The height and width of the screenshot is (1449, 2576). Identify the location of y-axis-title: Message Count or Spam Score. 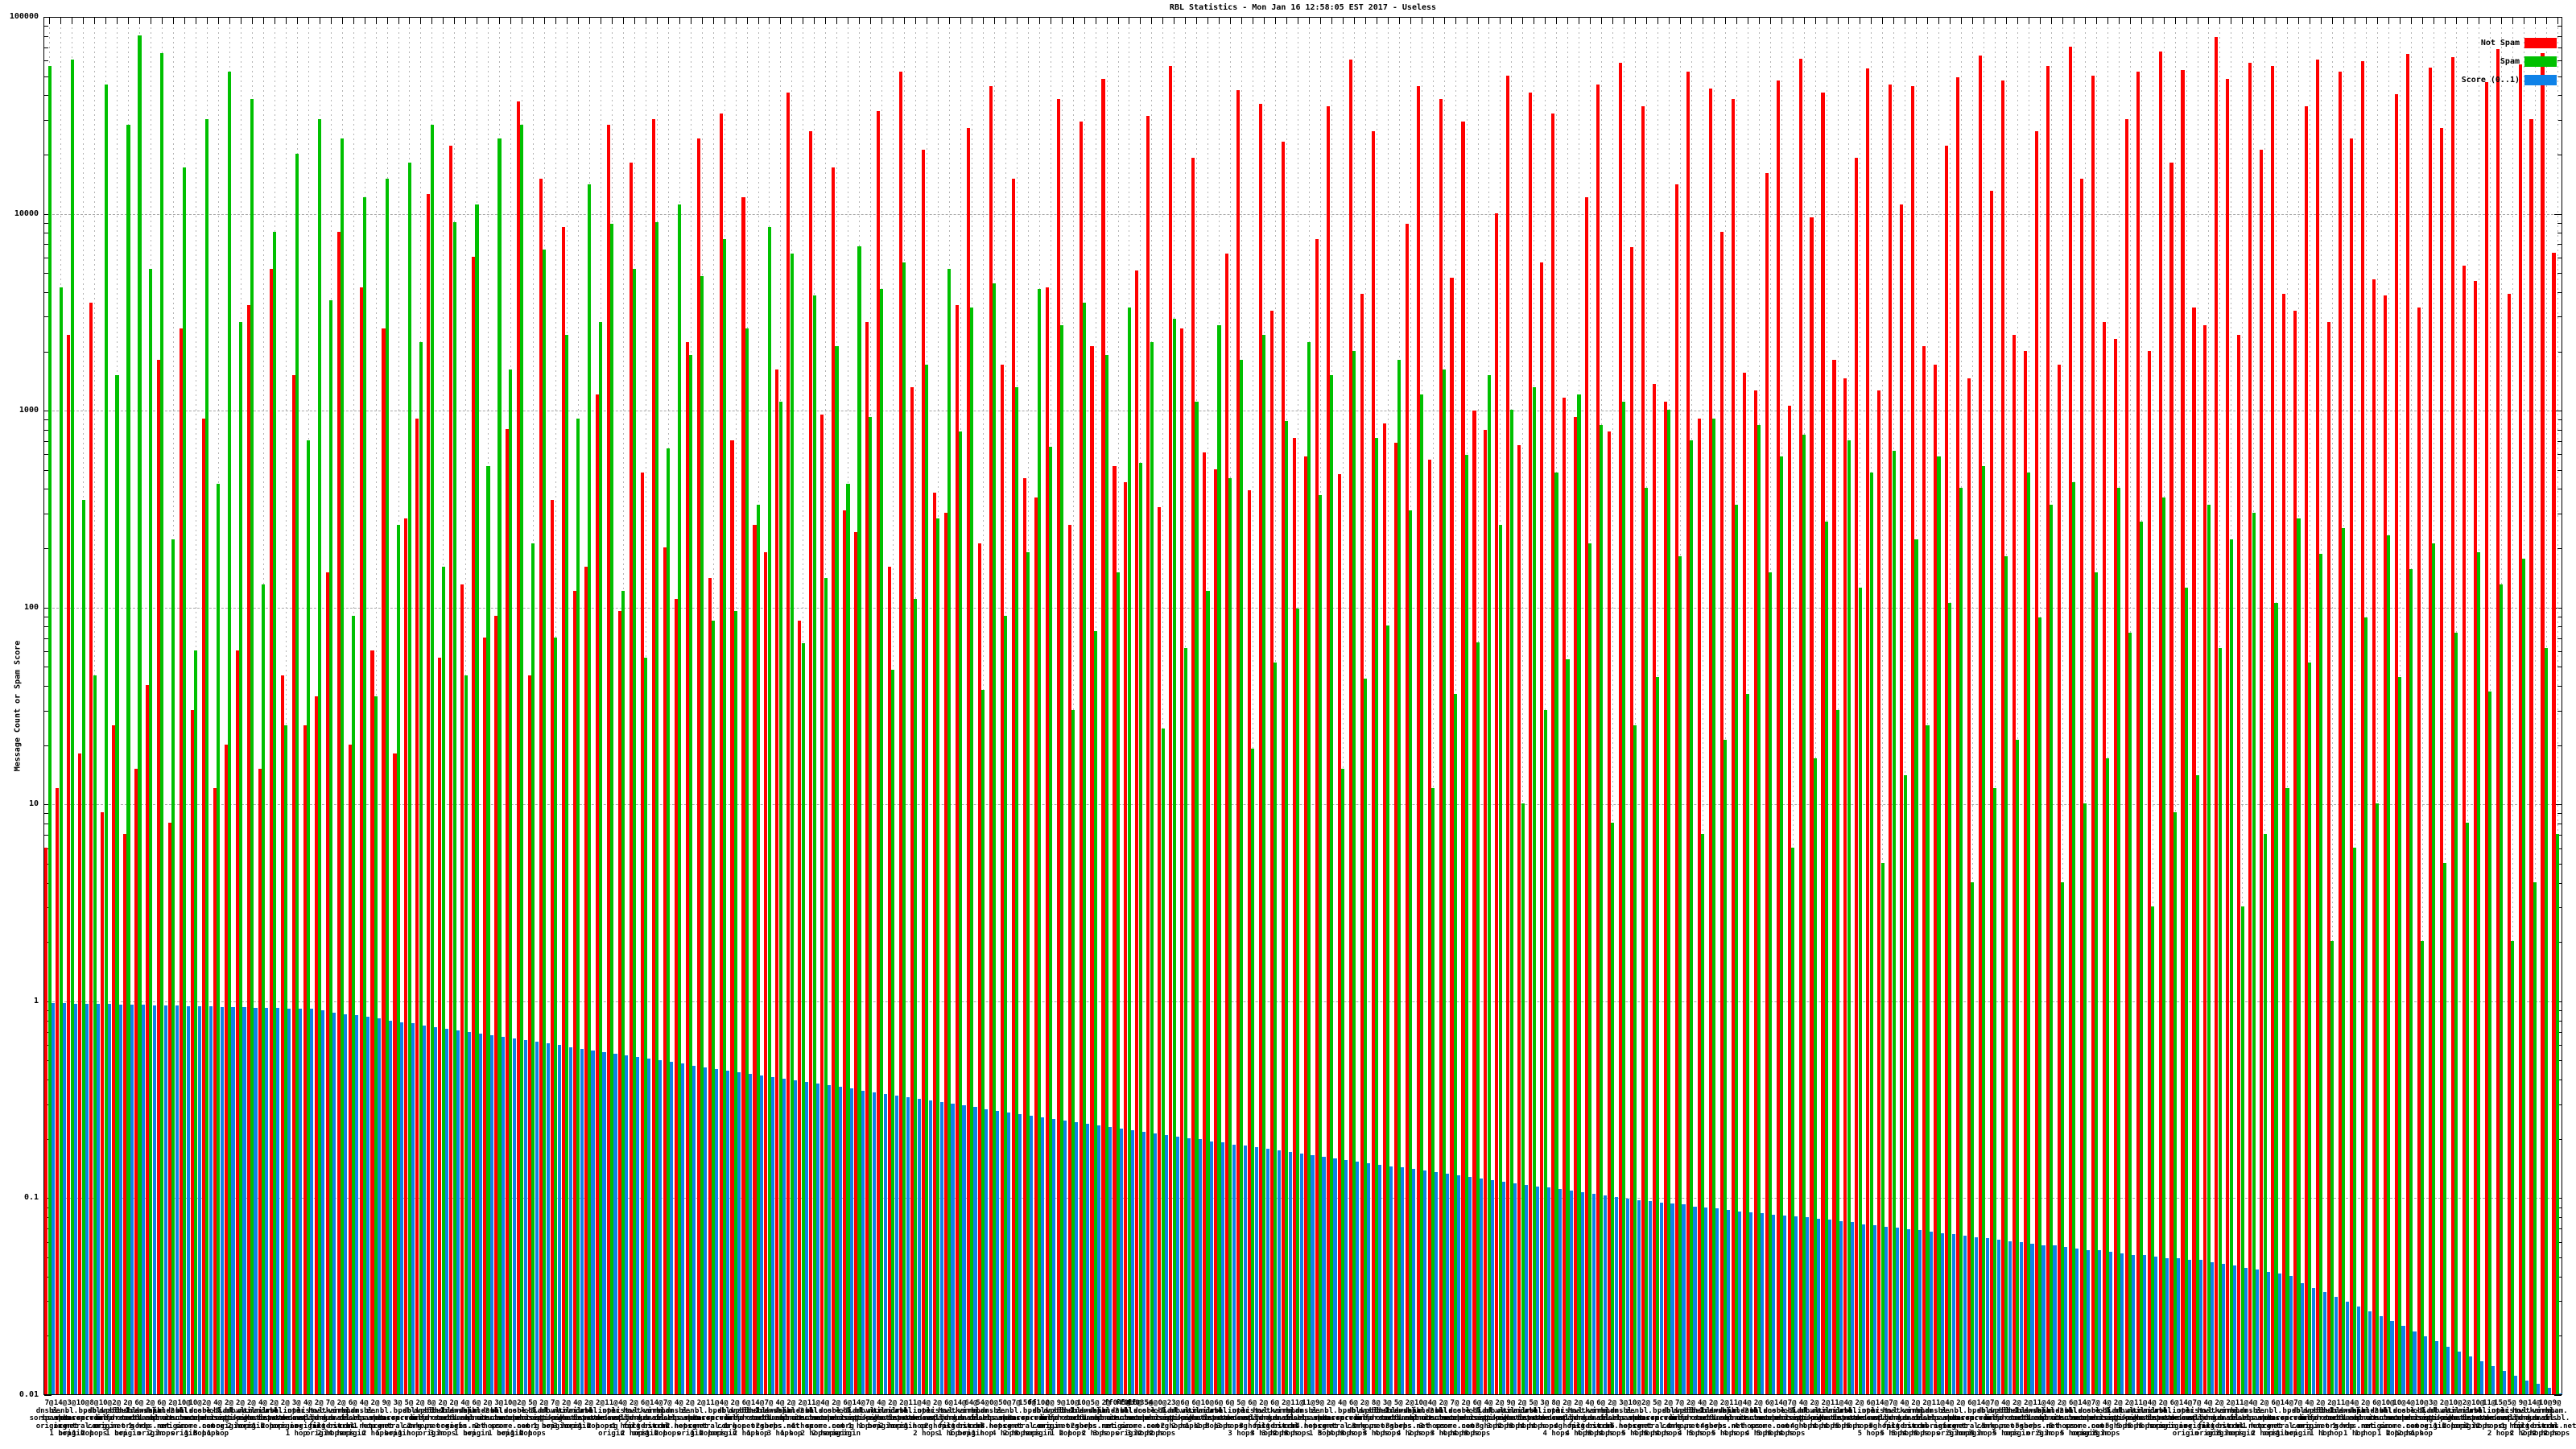
(18, 706).